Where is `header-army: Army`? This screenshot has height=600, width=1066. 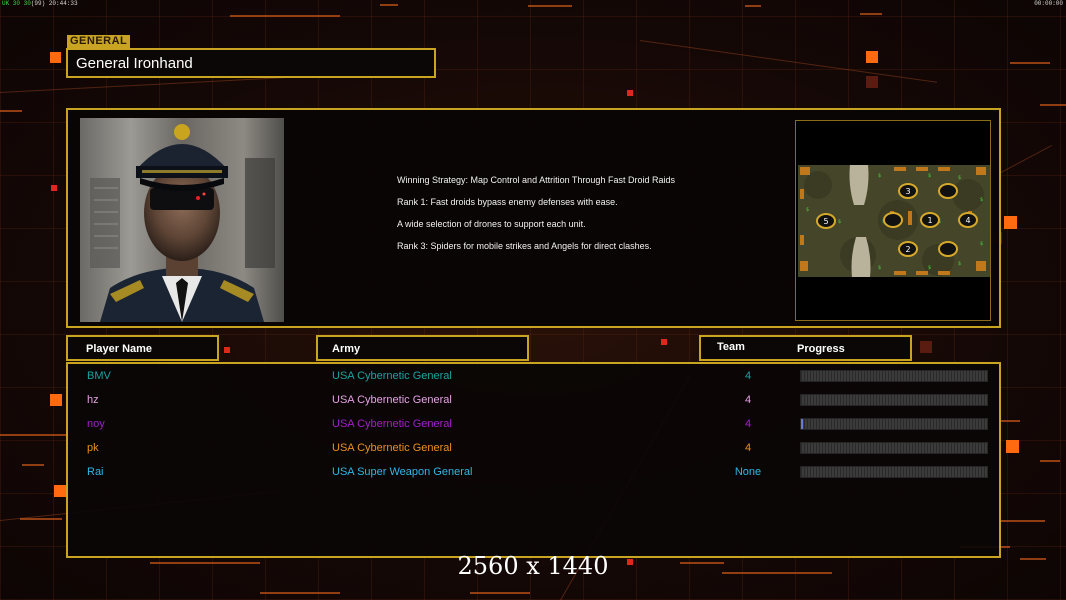 header-army: Army is located at coordinates (422, 348).